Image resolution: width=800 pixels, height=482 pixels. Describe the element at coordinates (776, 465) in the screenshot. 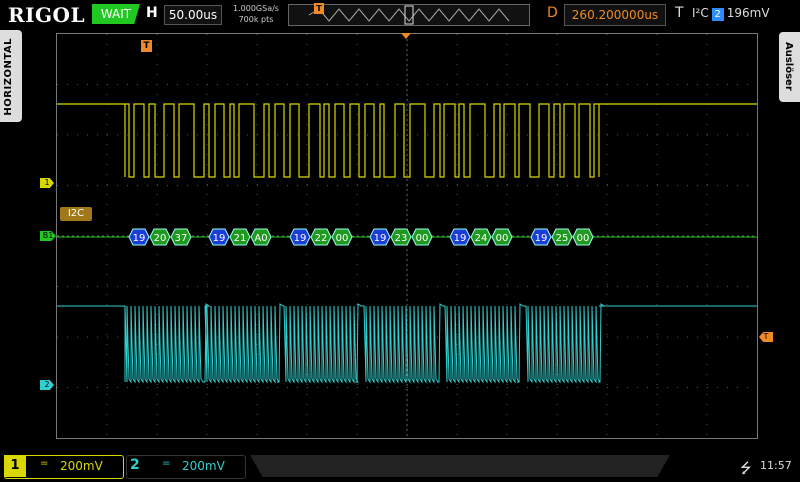

I see `system-clock: 11:57` at that location.